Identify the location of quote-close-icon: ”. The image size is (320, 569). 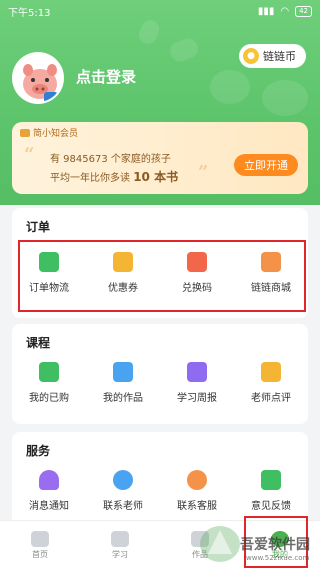
(203, 172).